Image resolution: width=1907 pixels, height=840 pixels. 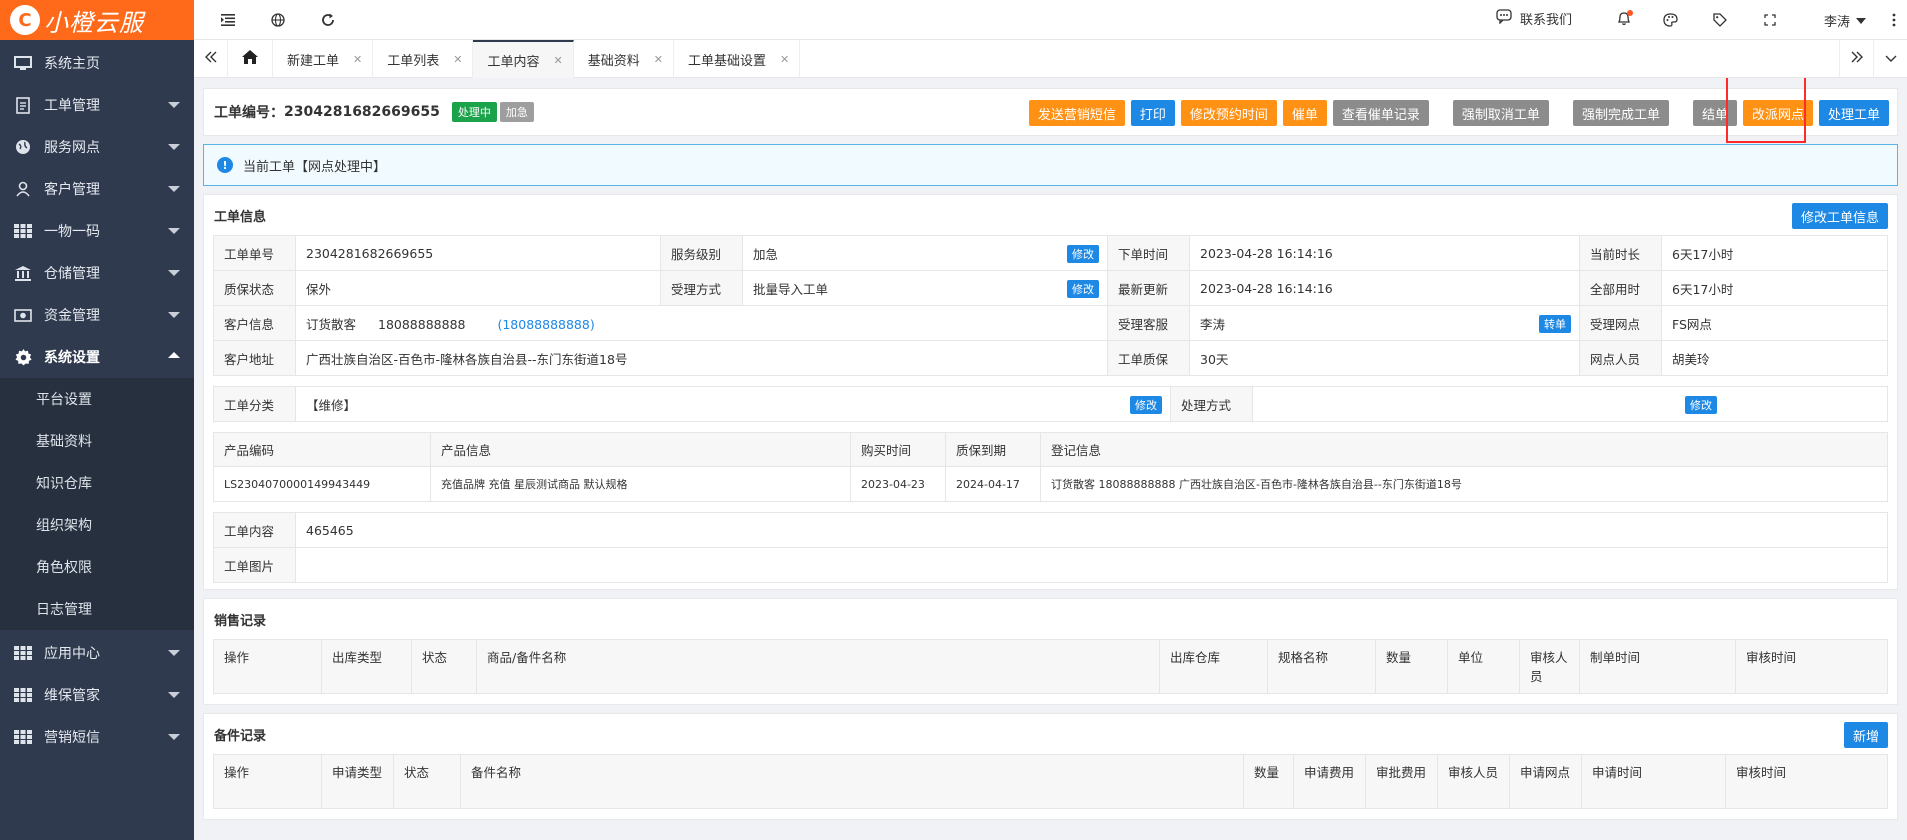 What do you see at coordinates (97, 567) in the screenshot?
I see `submenu-item-roles: 角色权限` at bounding box center [97, 567].